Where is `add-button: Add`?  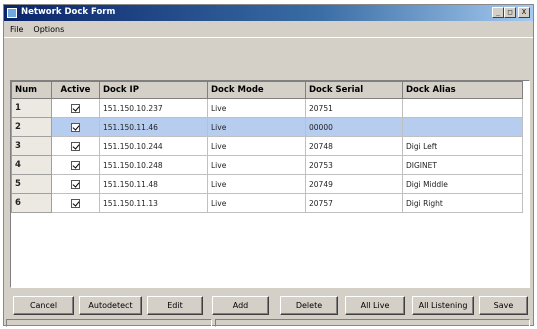 add-button: Add is located at coordinates (240, 305).